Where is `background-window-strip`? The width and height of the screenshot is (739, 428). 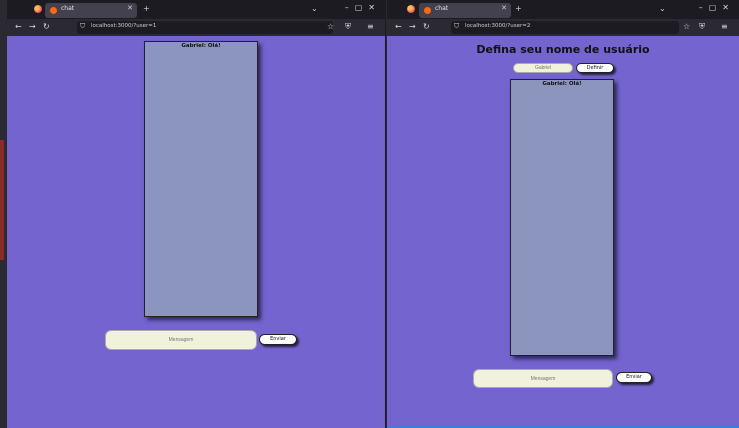 background-window-strip is located at coordinates (2, 200).